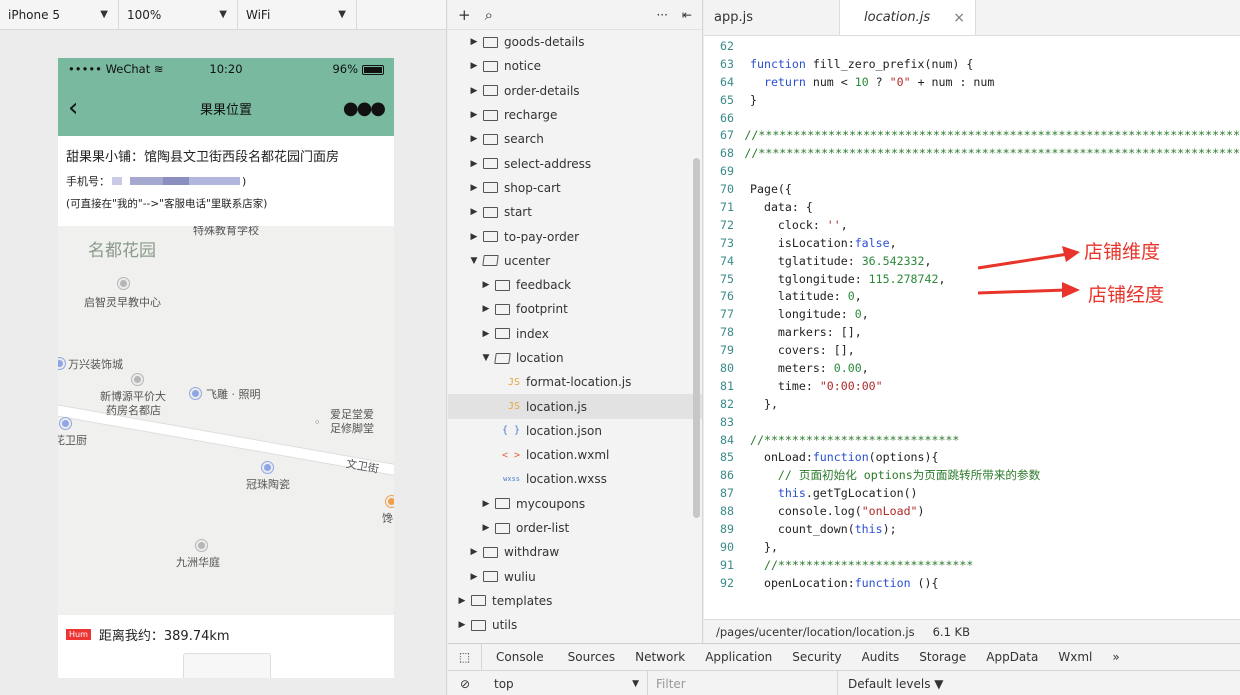 Image resolution: width=1240 pixels, height=695 pixels. What do you see at coordinates (364, 108) in the screenshot?
I see `more-menu-icon: ●●●` at bounding box center [364, 108].